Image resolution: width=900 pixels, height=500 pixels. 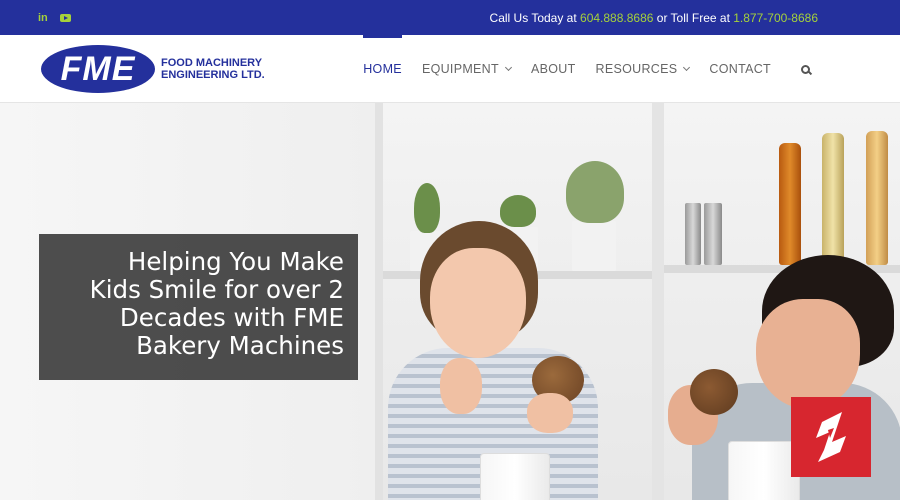 I want to click on nav-item-label: ABOUT, so click(x=553, y=69).